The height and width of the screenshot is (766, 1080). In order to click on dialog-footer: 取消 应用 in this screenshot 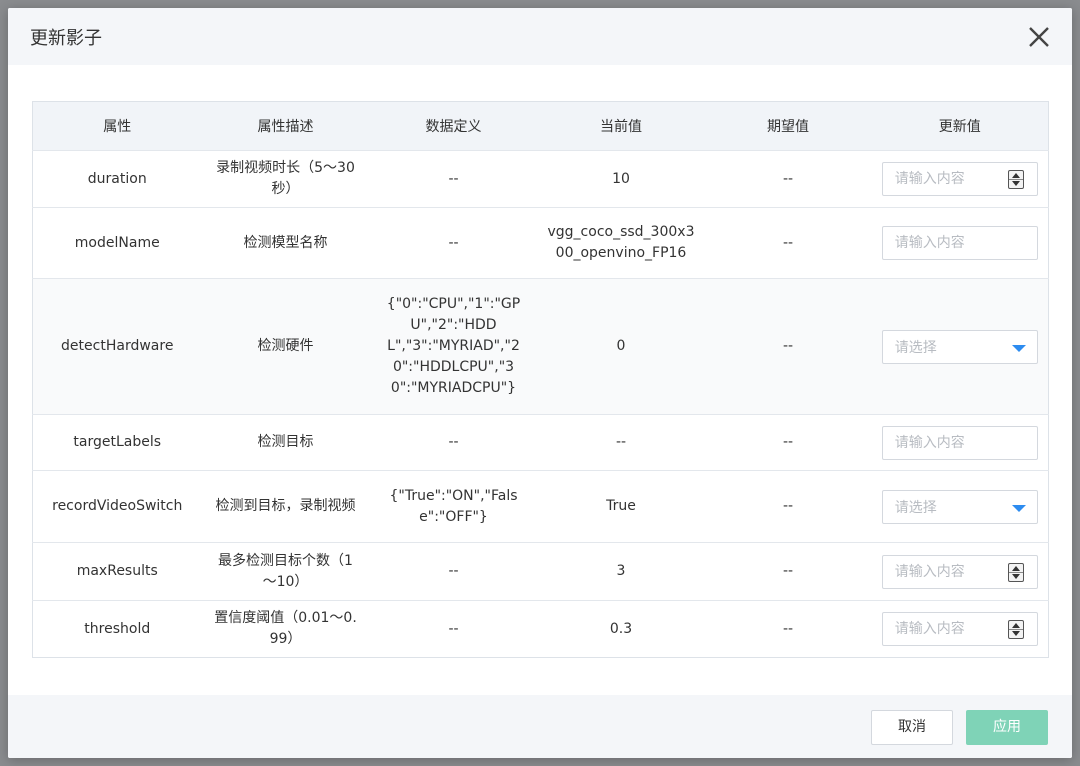, I will do `click(540, 726)`.